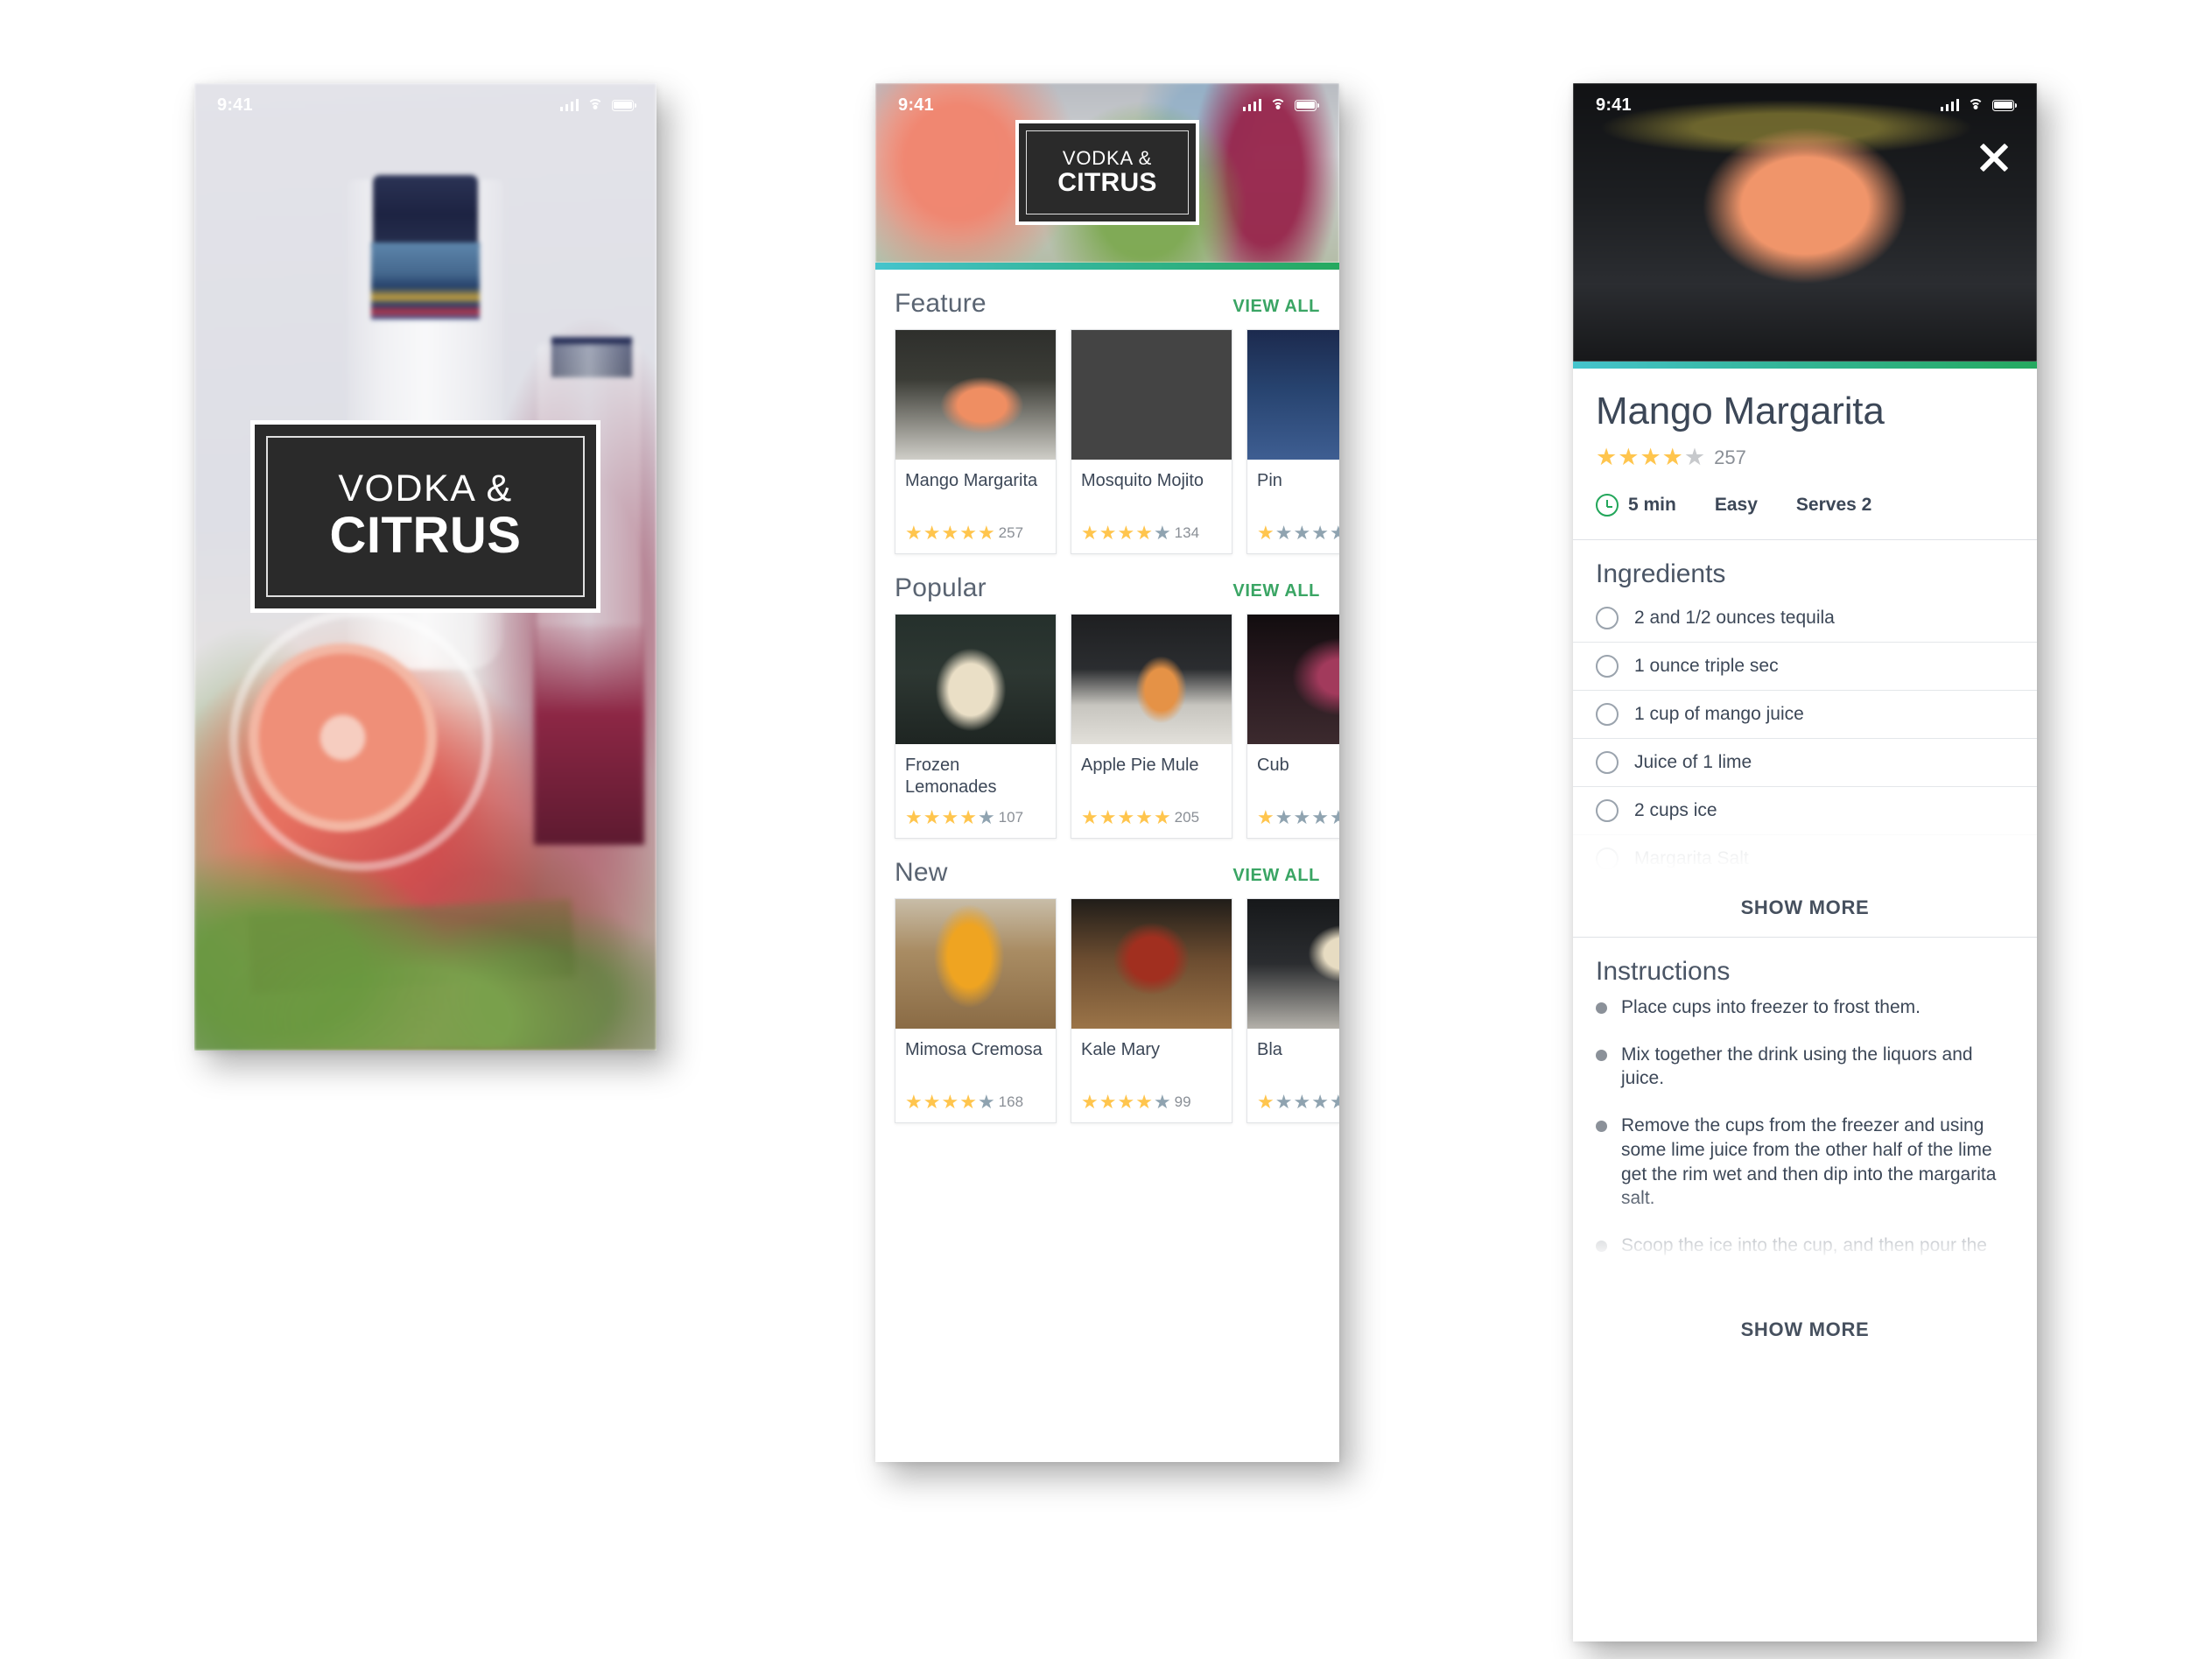 Image resolution: width=2212 pixels, height=1659 pixels. Describe the element at coordinates (1107, 157) in the screenshot. I see `logo-line-one: VODKA &` at that location.